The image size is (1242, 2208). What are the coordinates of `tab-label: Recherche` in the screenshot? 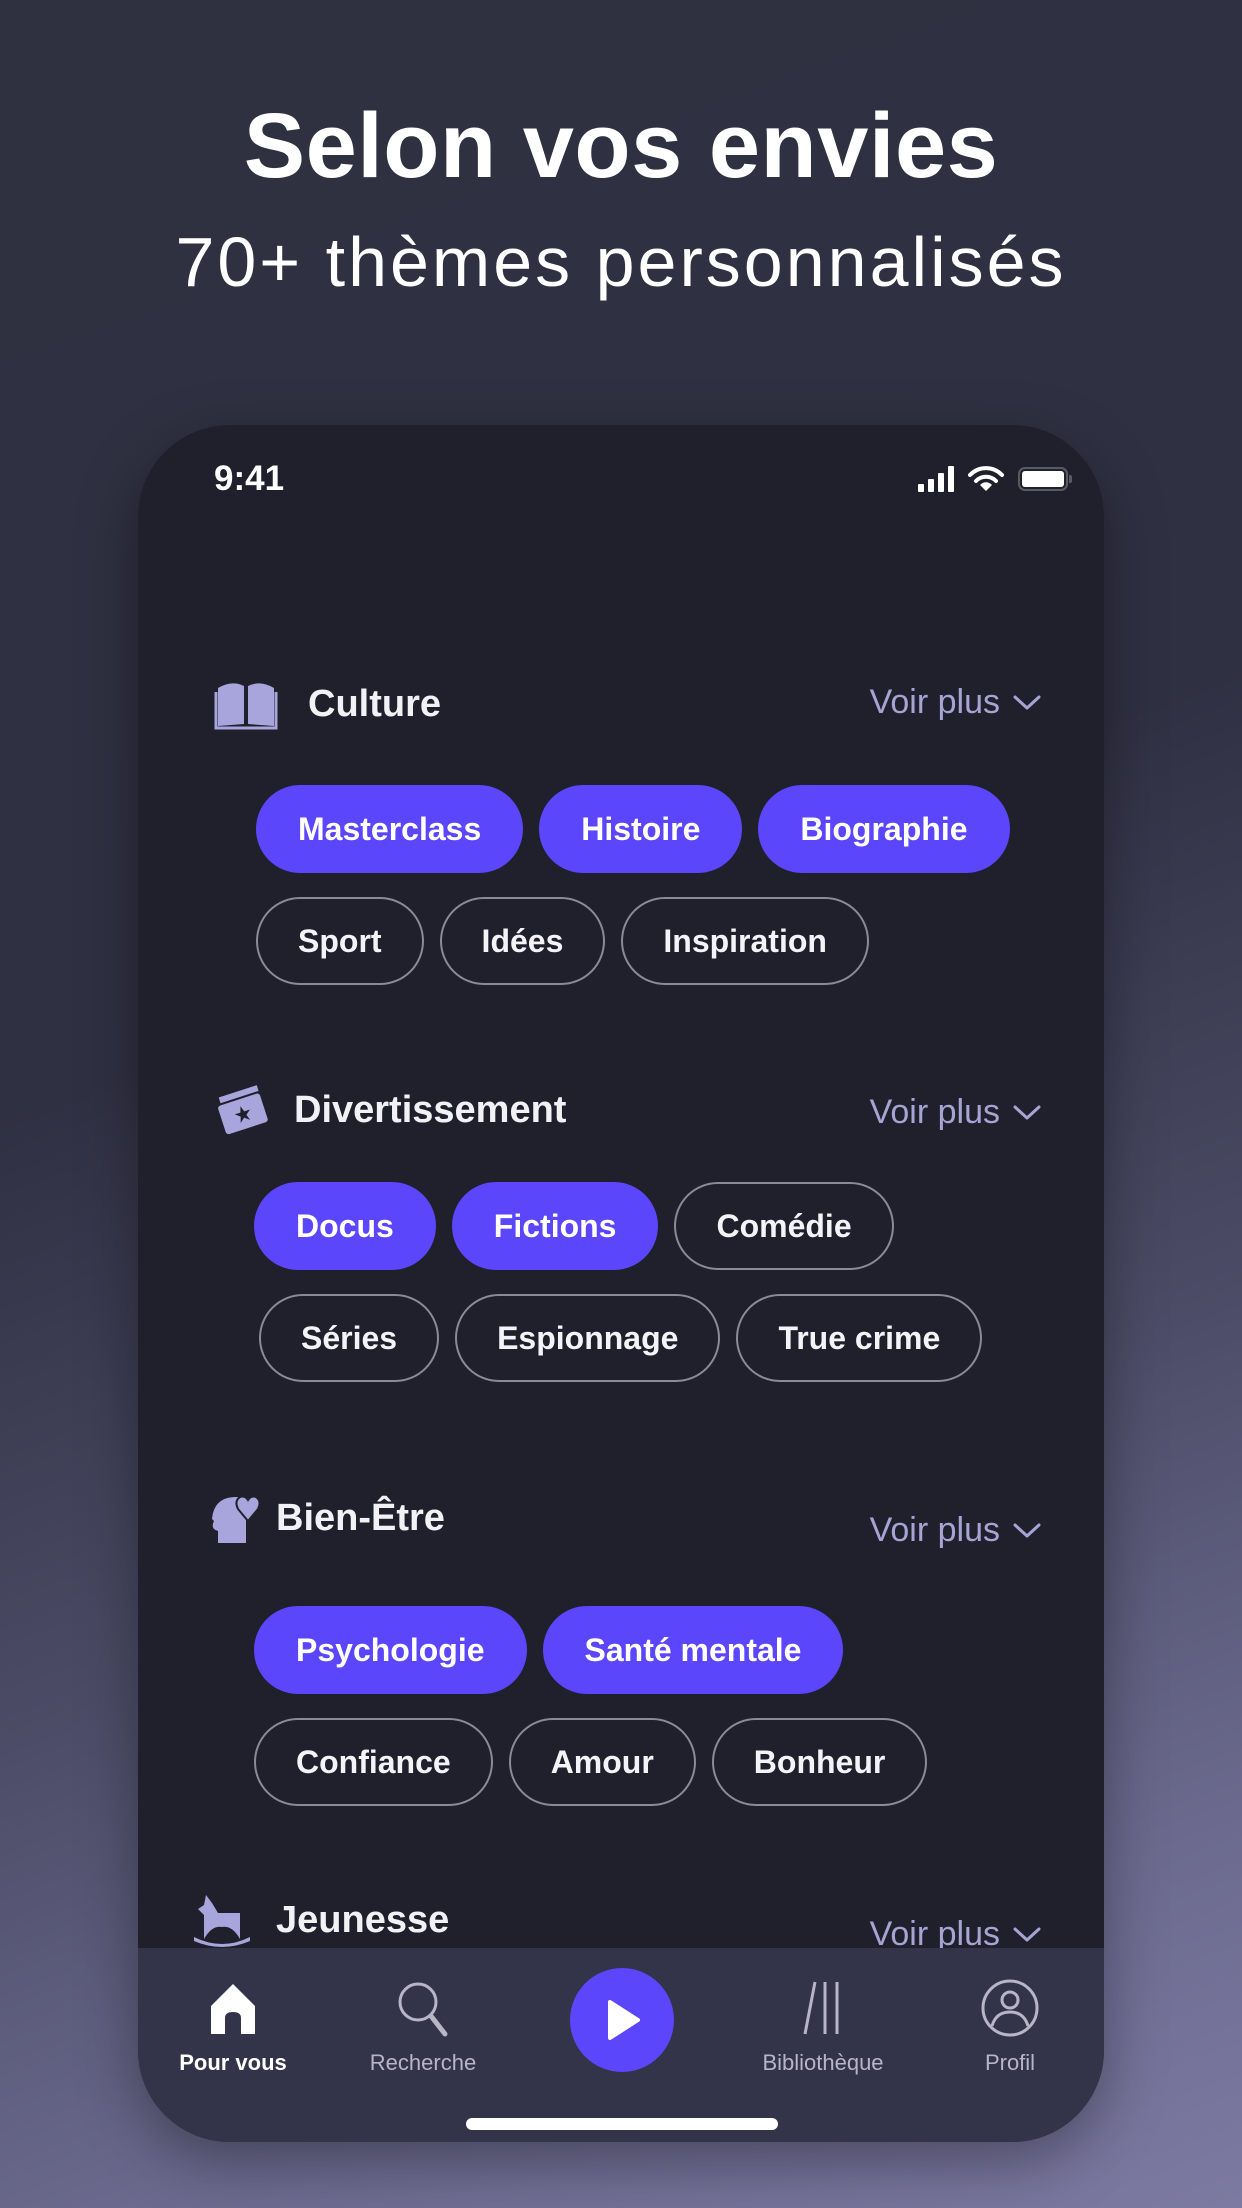 It's located at (423, 2062).